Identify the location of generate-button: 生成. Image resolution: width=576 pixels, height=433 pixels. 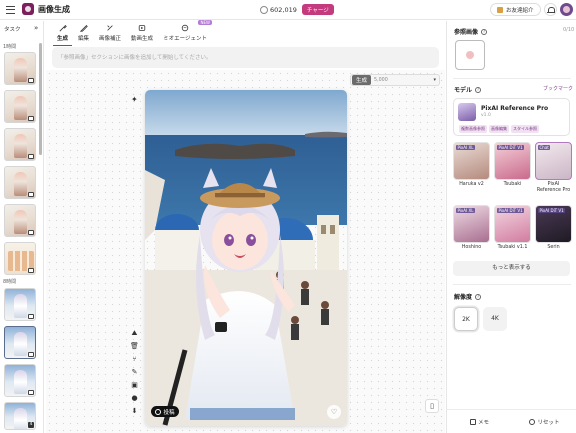
(362, 80).